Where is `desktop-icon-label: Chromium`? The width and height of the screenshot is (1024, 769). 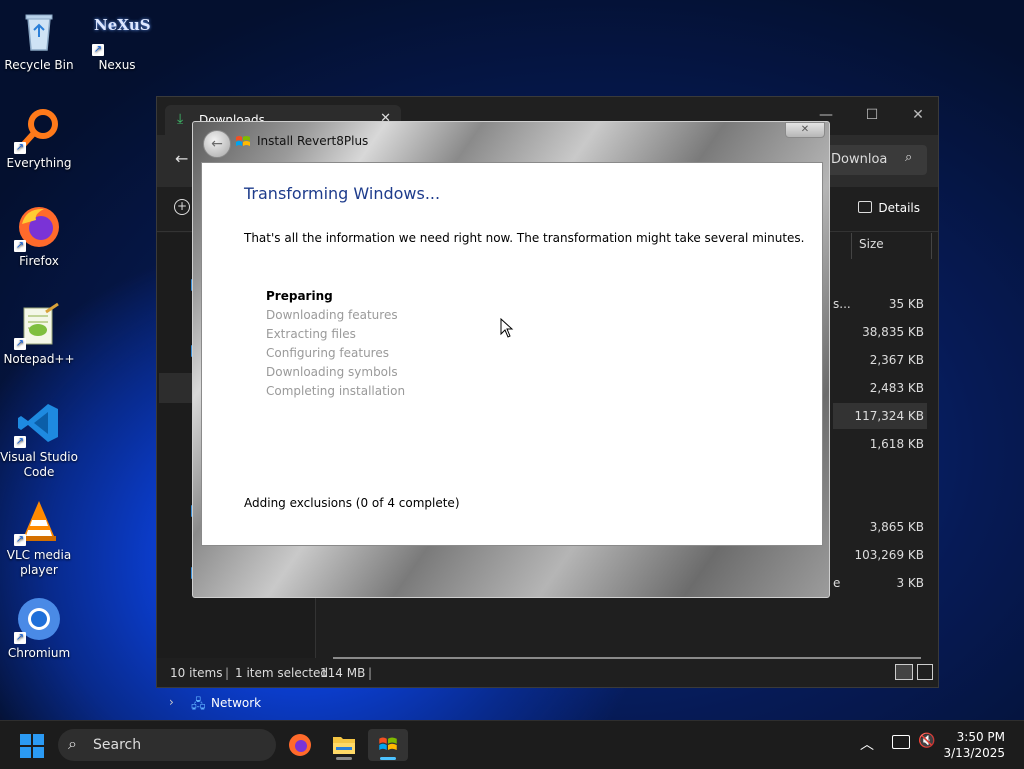 desktop-icon-label: Chromium is located at coordinates (39, 653).